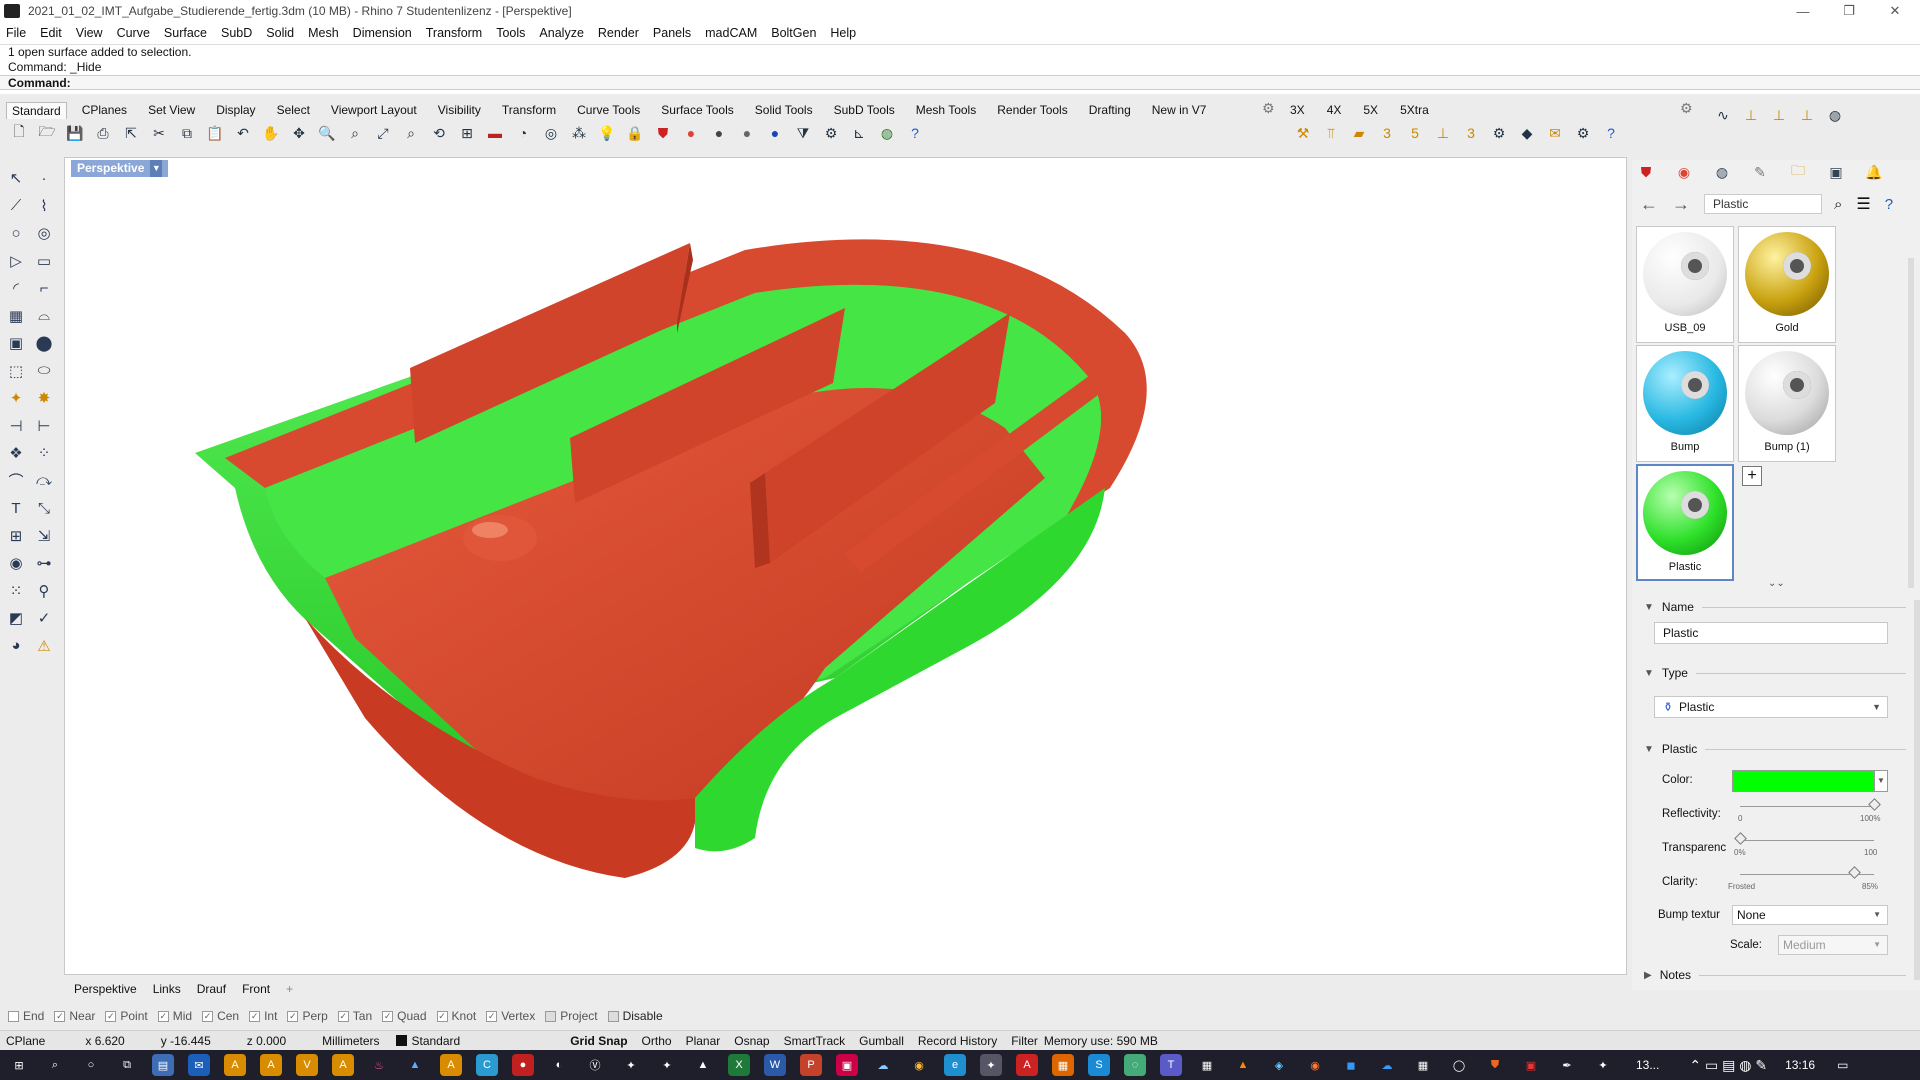  I want to click on export-icon: ⇱, so click(131, 133).